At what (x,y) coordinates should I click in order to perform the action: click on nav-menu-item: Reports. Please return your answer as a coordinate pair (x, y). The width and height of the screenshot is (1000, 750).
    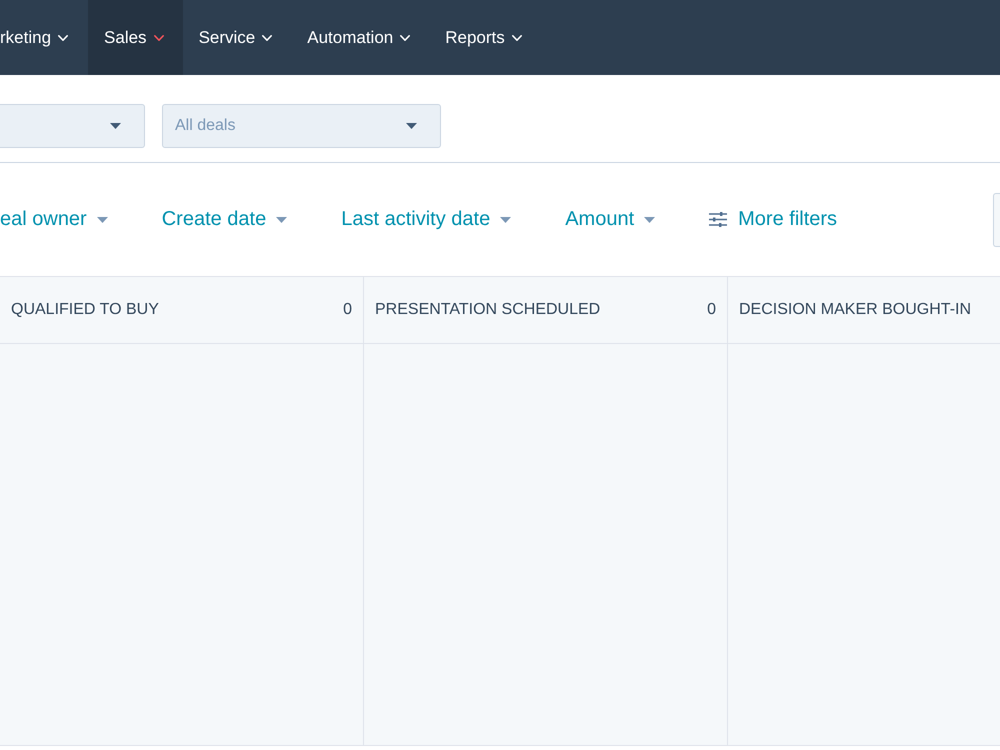
    Looking at the image, I should click on (485, 37).